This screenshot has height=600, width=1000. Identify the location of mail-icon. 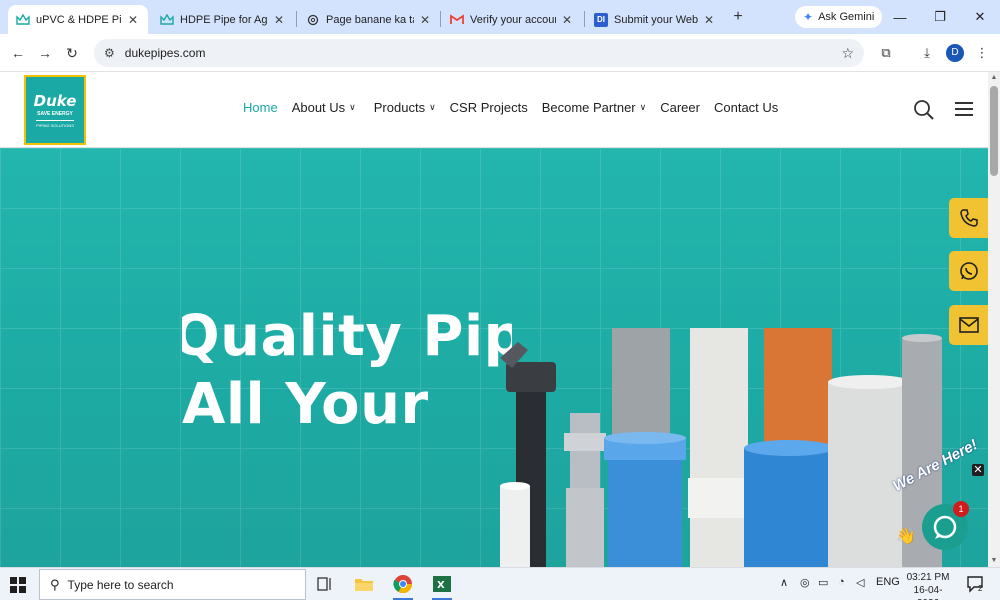
(968, 325).